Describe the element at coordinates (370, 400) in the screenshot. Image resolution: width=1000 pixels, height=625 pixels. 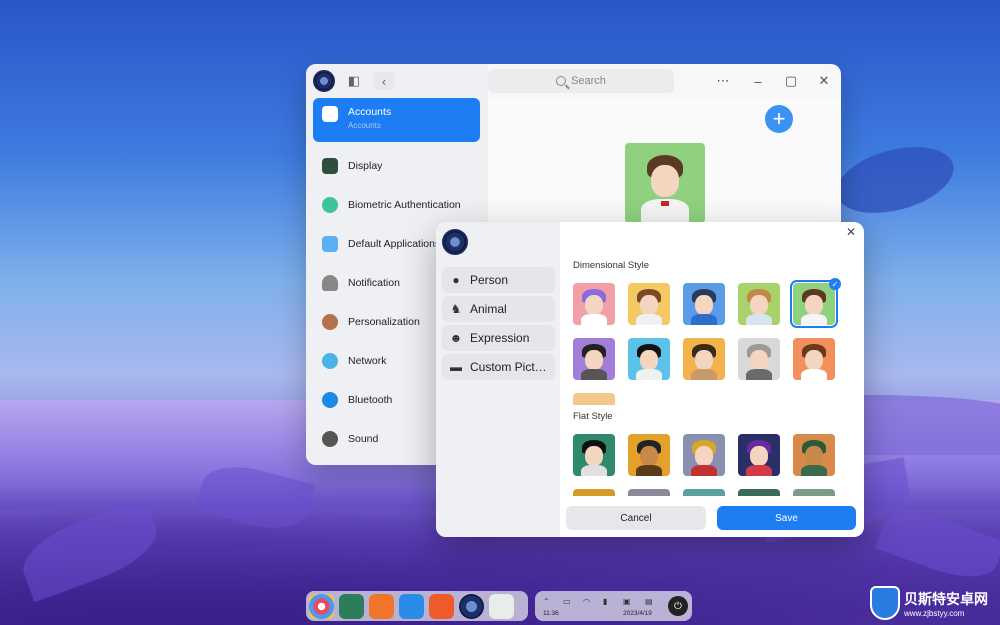
I see `sidebar-item-label: Bluetooth` at that location.